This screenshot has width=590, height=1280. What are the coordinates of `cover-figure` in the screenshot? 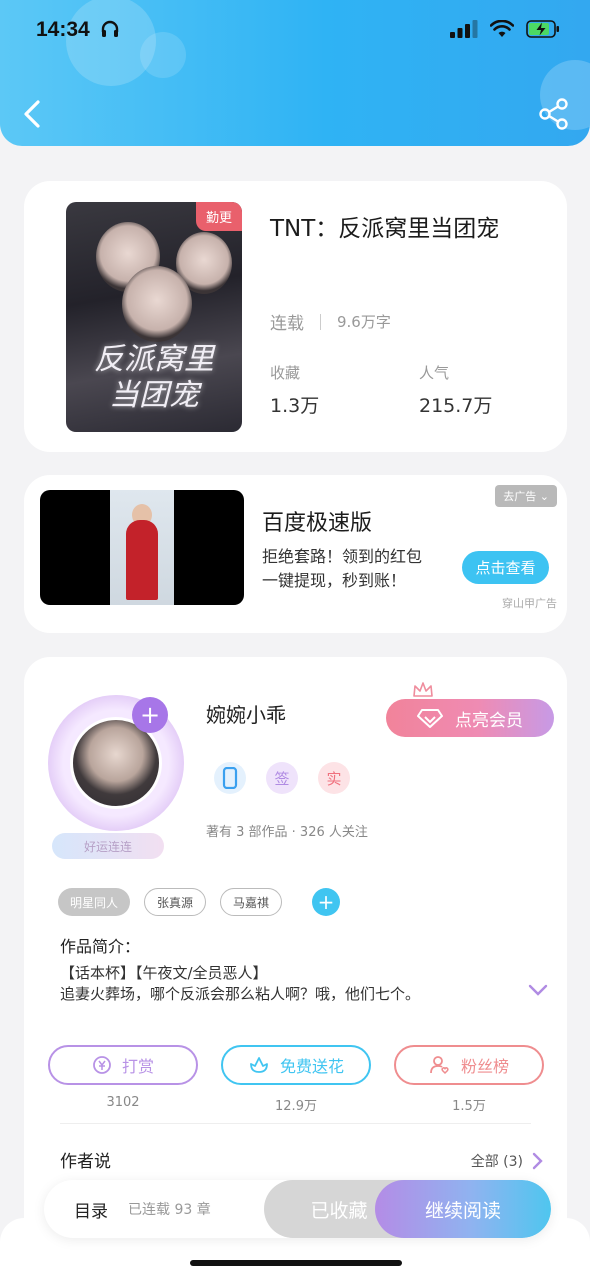 It's located at (157, 304).